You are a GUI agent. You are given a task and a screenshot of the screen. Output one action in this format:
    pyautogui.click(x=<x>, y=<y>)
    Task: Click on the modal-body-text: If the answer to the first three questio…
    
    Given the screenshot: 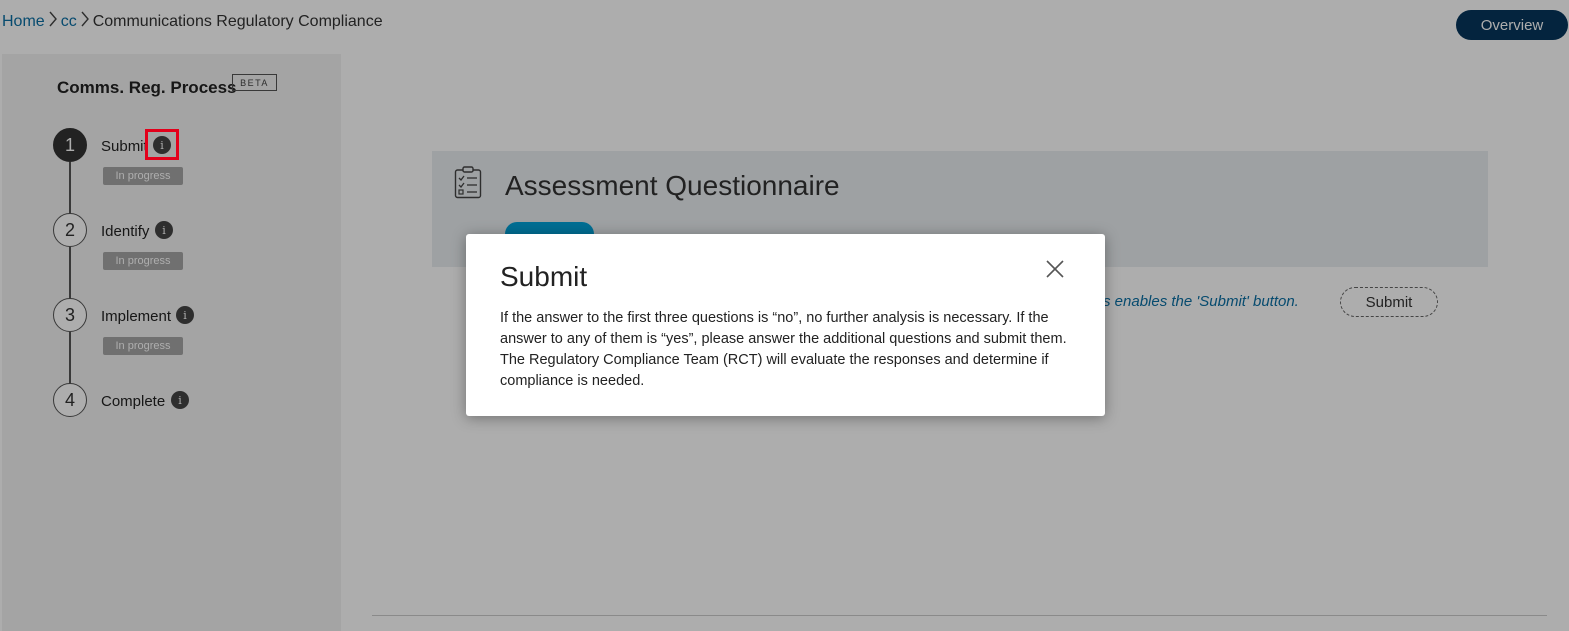 What is the action you would take?
    pyautogui.click(x=783, y=349)
    